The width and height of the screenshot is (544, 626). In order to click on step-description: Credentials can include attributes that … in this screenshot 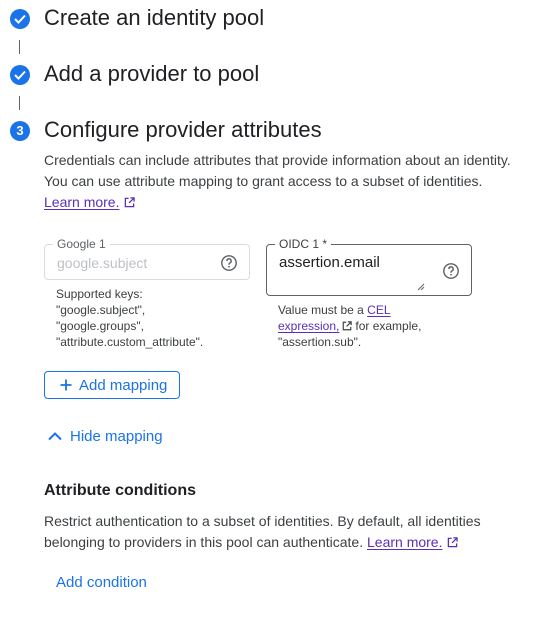, I will do `click(289, 181)`.